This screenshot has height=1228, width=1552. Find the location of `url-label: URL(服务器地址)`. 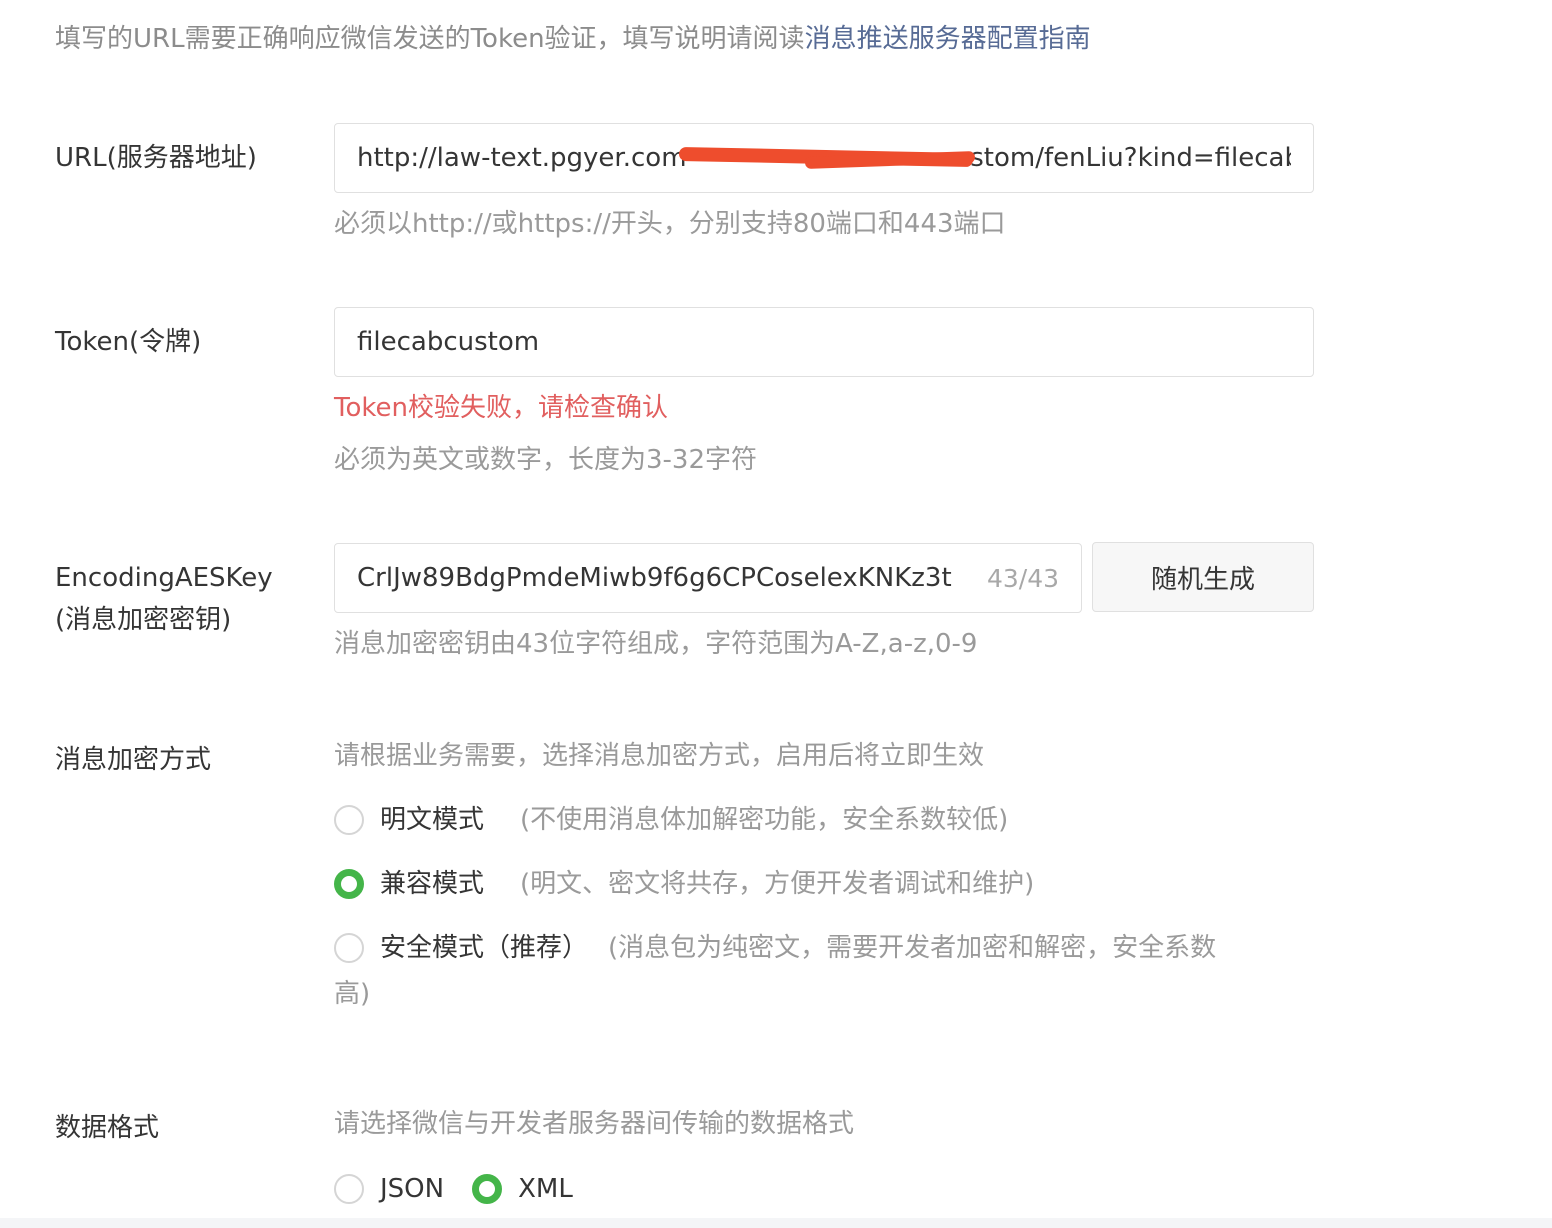

url-label: URL(服务器地址) is located at coordinates (156, 158).